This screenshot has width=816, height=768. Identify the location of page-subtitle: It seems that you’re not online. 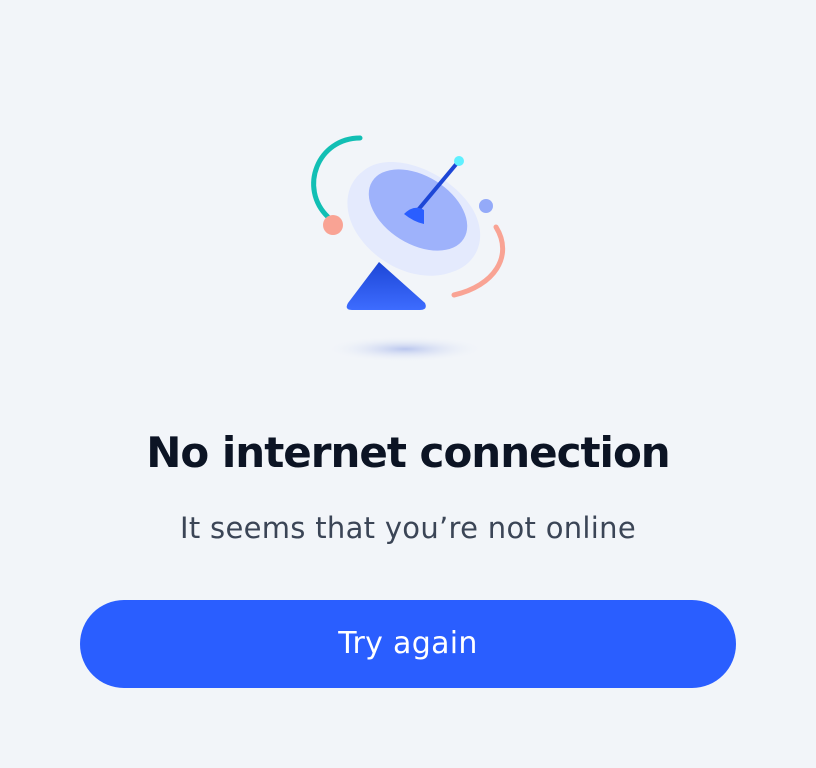
(408, 528).